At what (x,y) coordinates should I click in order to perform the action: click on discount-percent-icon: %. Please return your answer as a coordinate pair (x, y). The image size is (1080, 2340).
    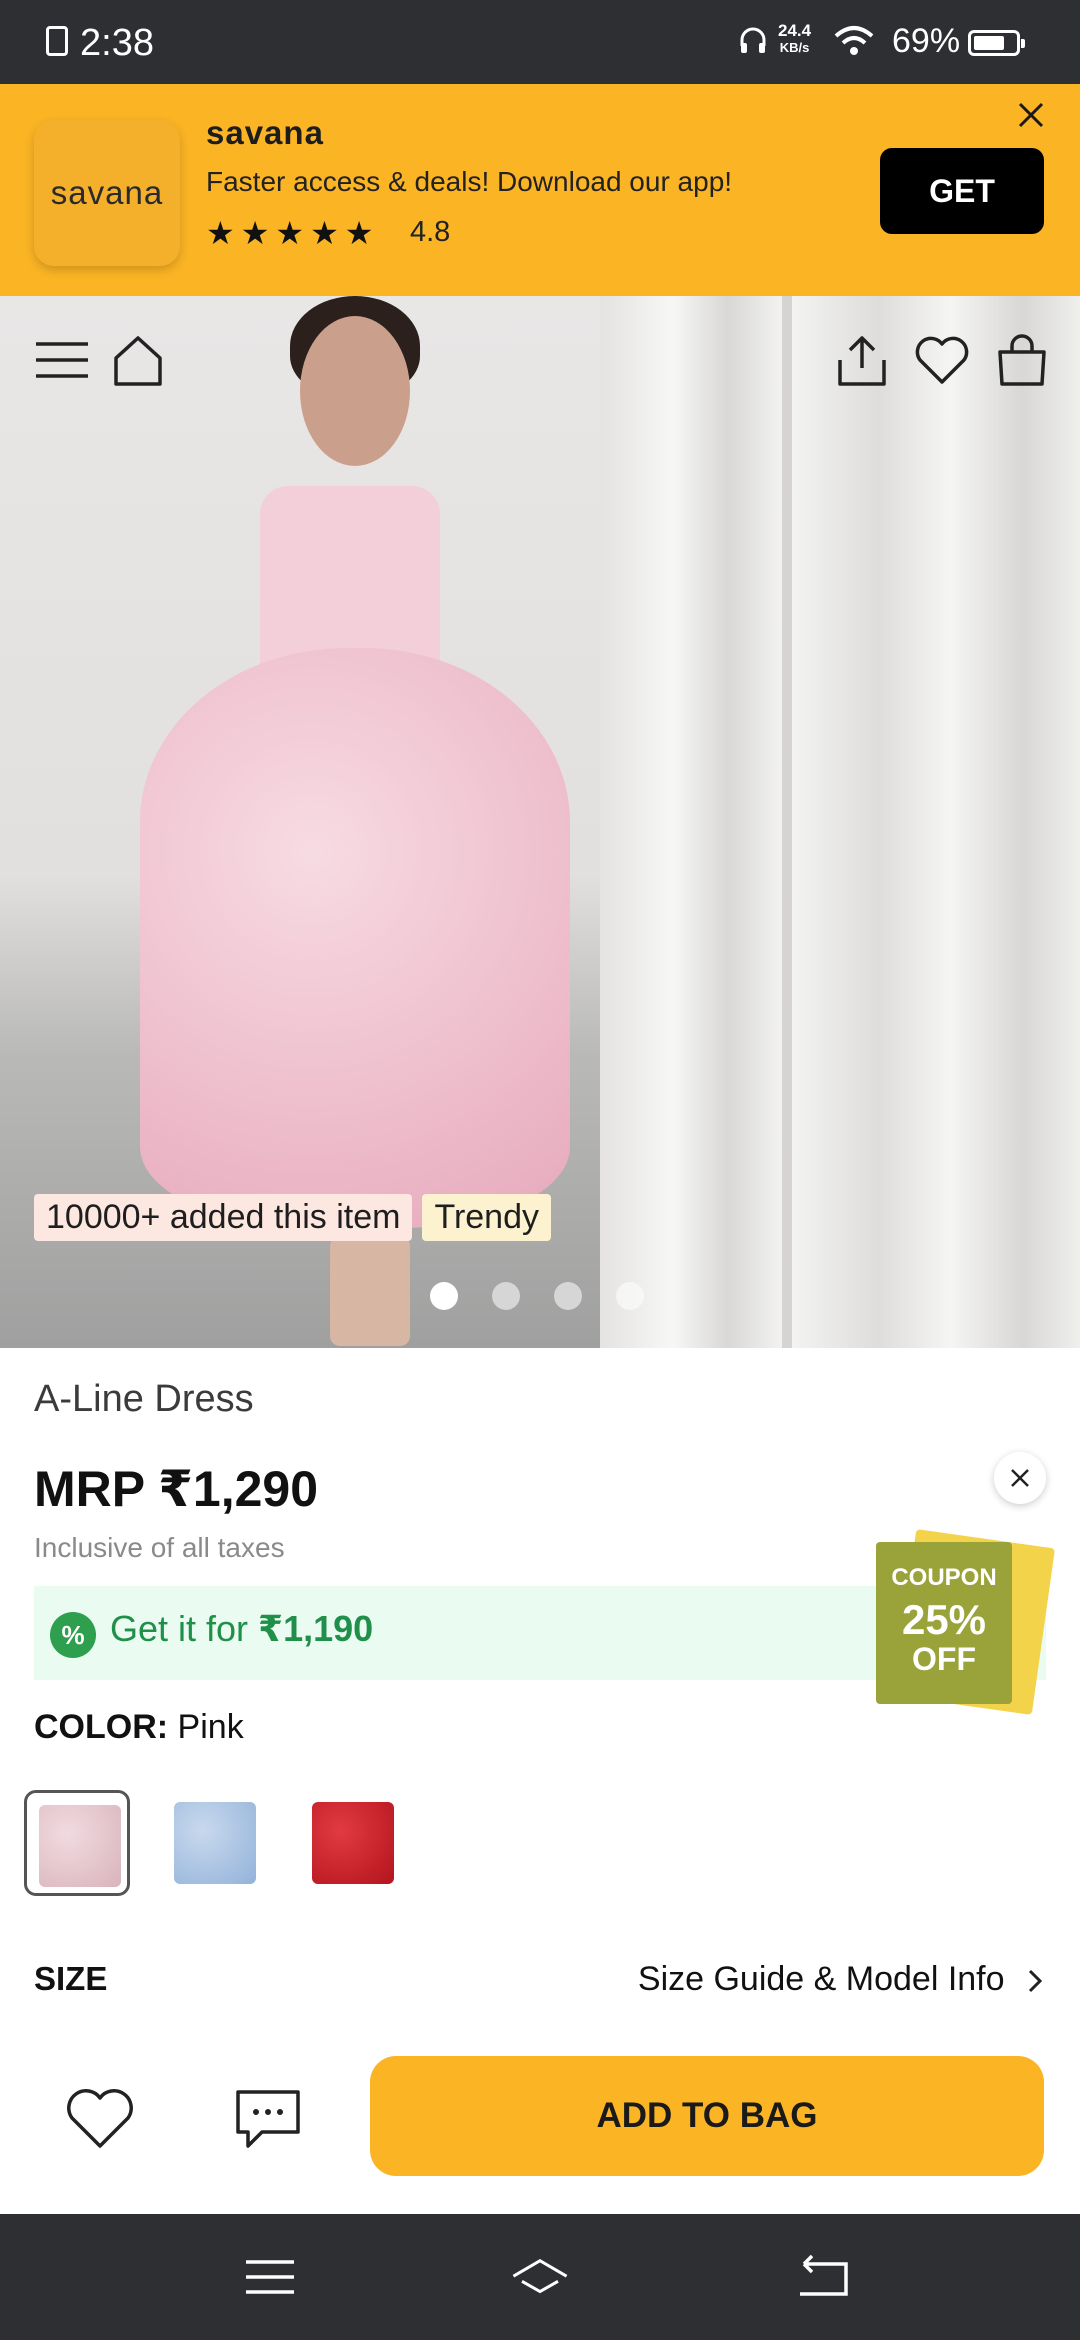
    Looking at the image, I should click on (73, 1635).